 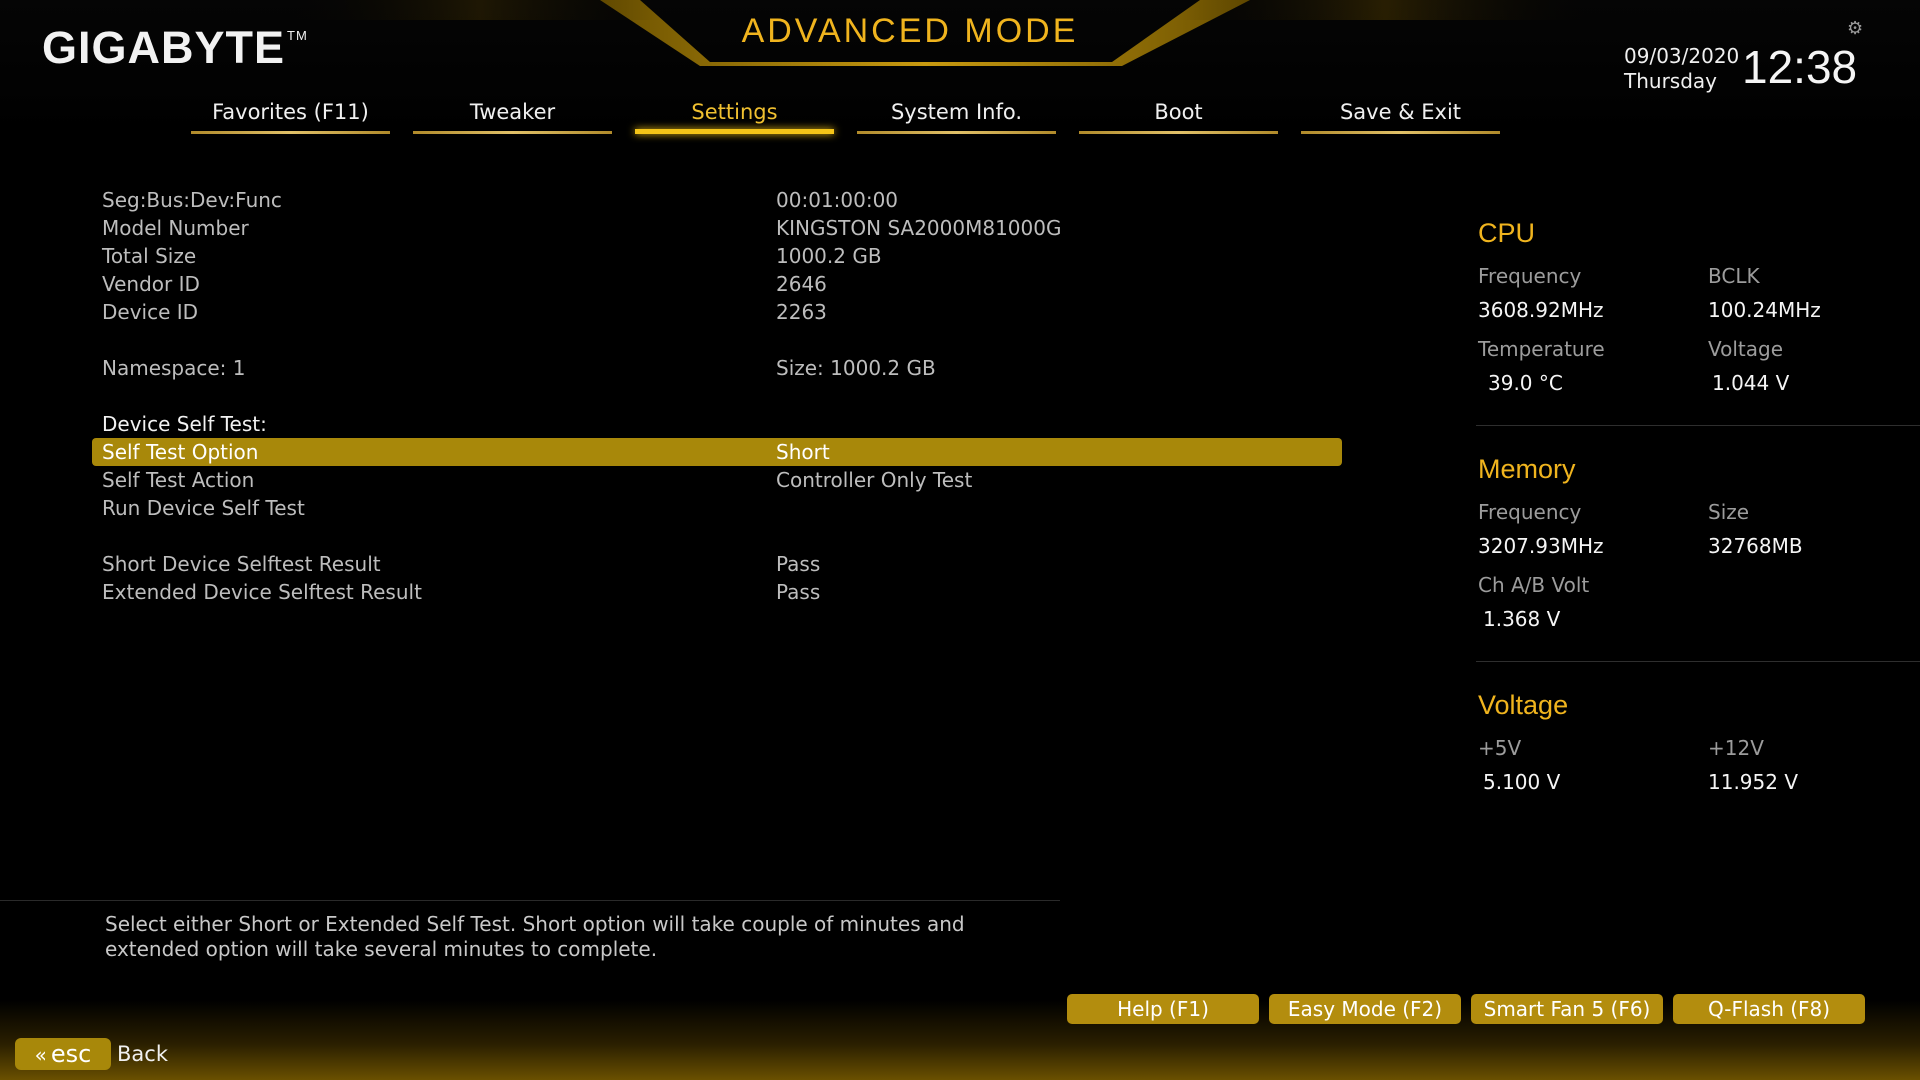 What do you see at coordinates (801, 284) in the screenshot?
I see `item-value: 2646` at bounding box center [801, 284].